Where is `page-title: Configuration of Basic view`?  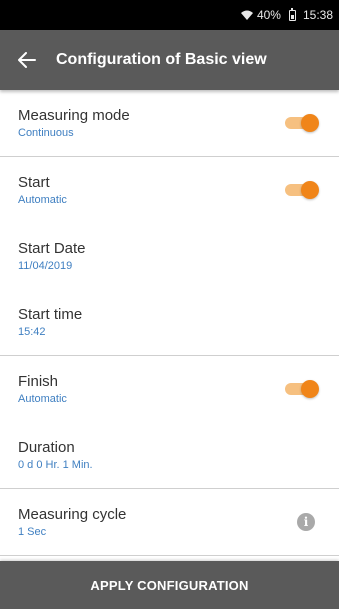
page-title: Configuration of Basic view is located at coordinates (161, 59).